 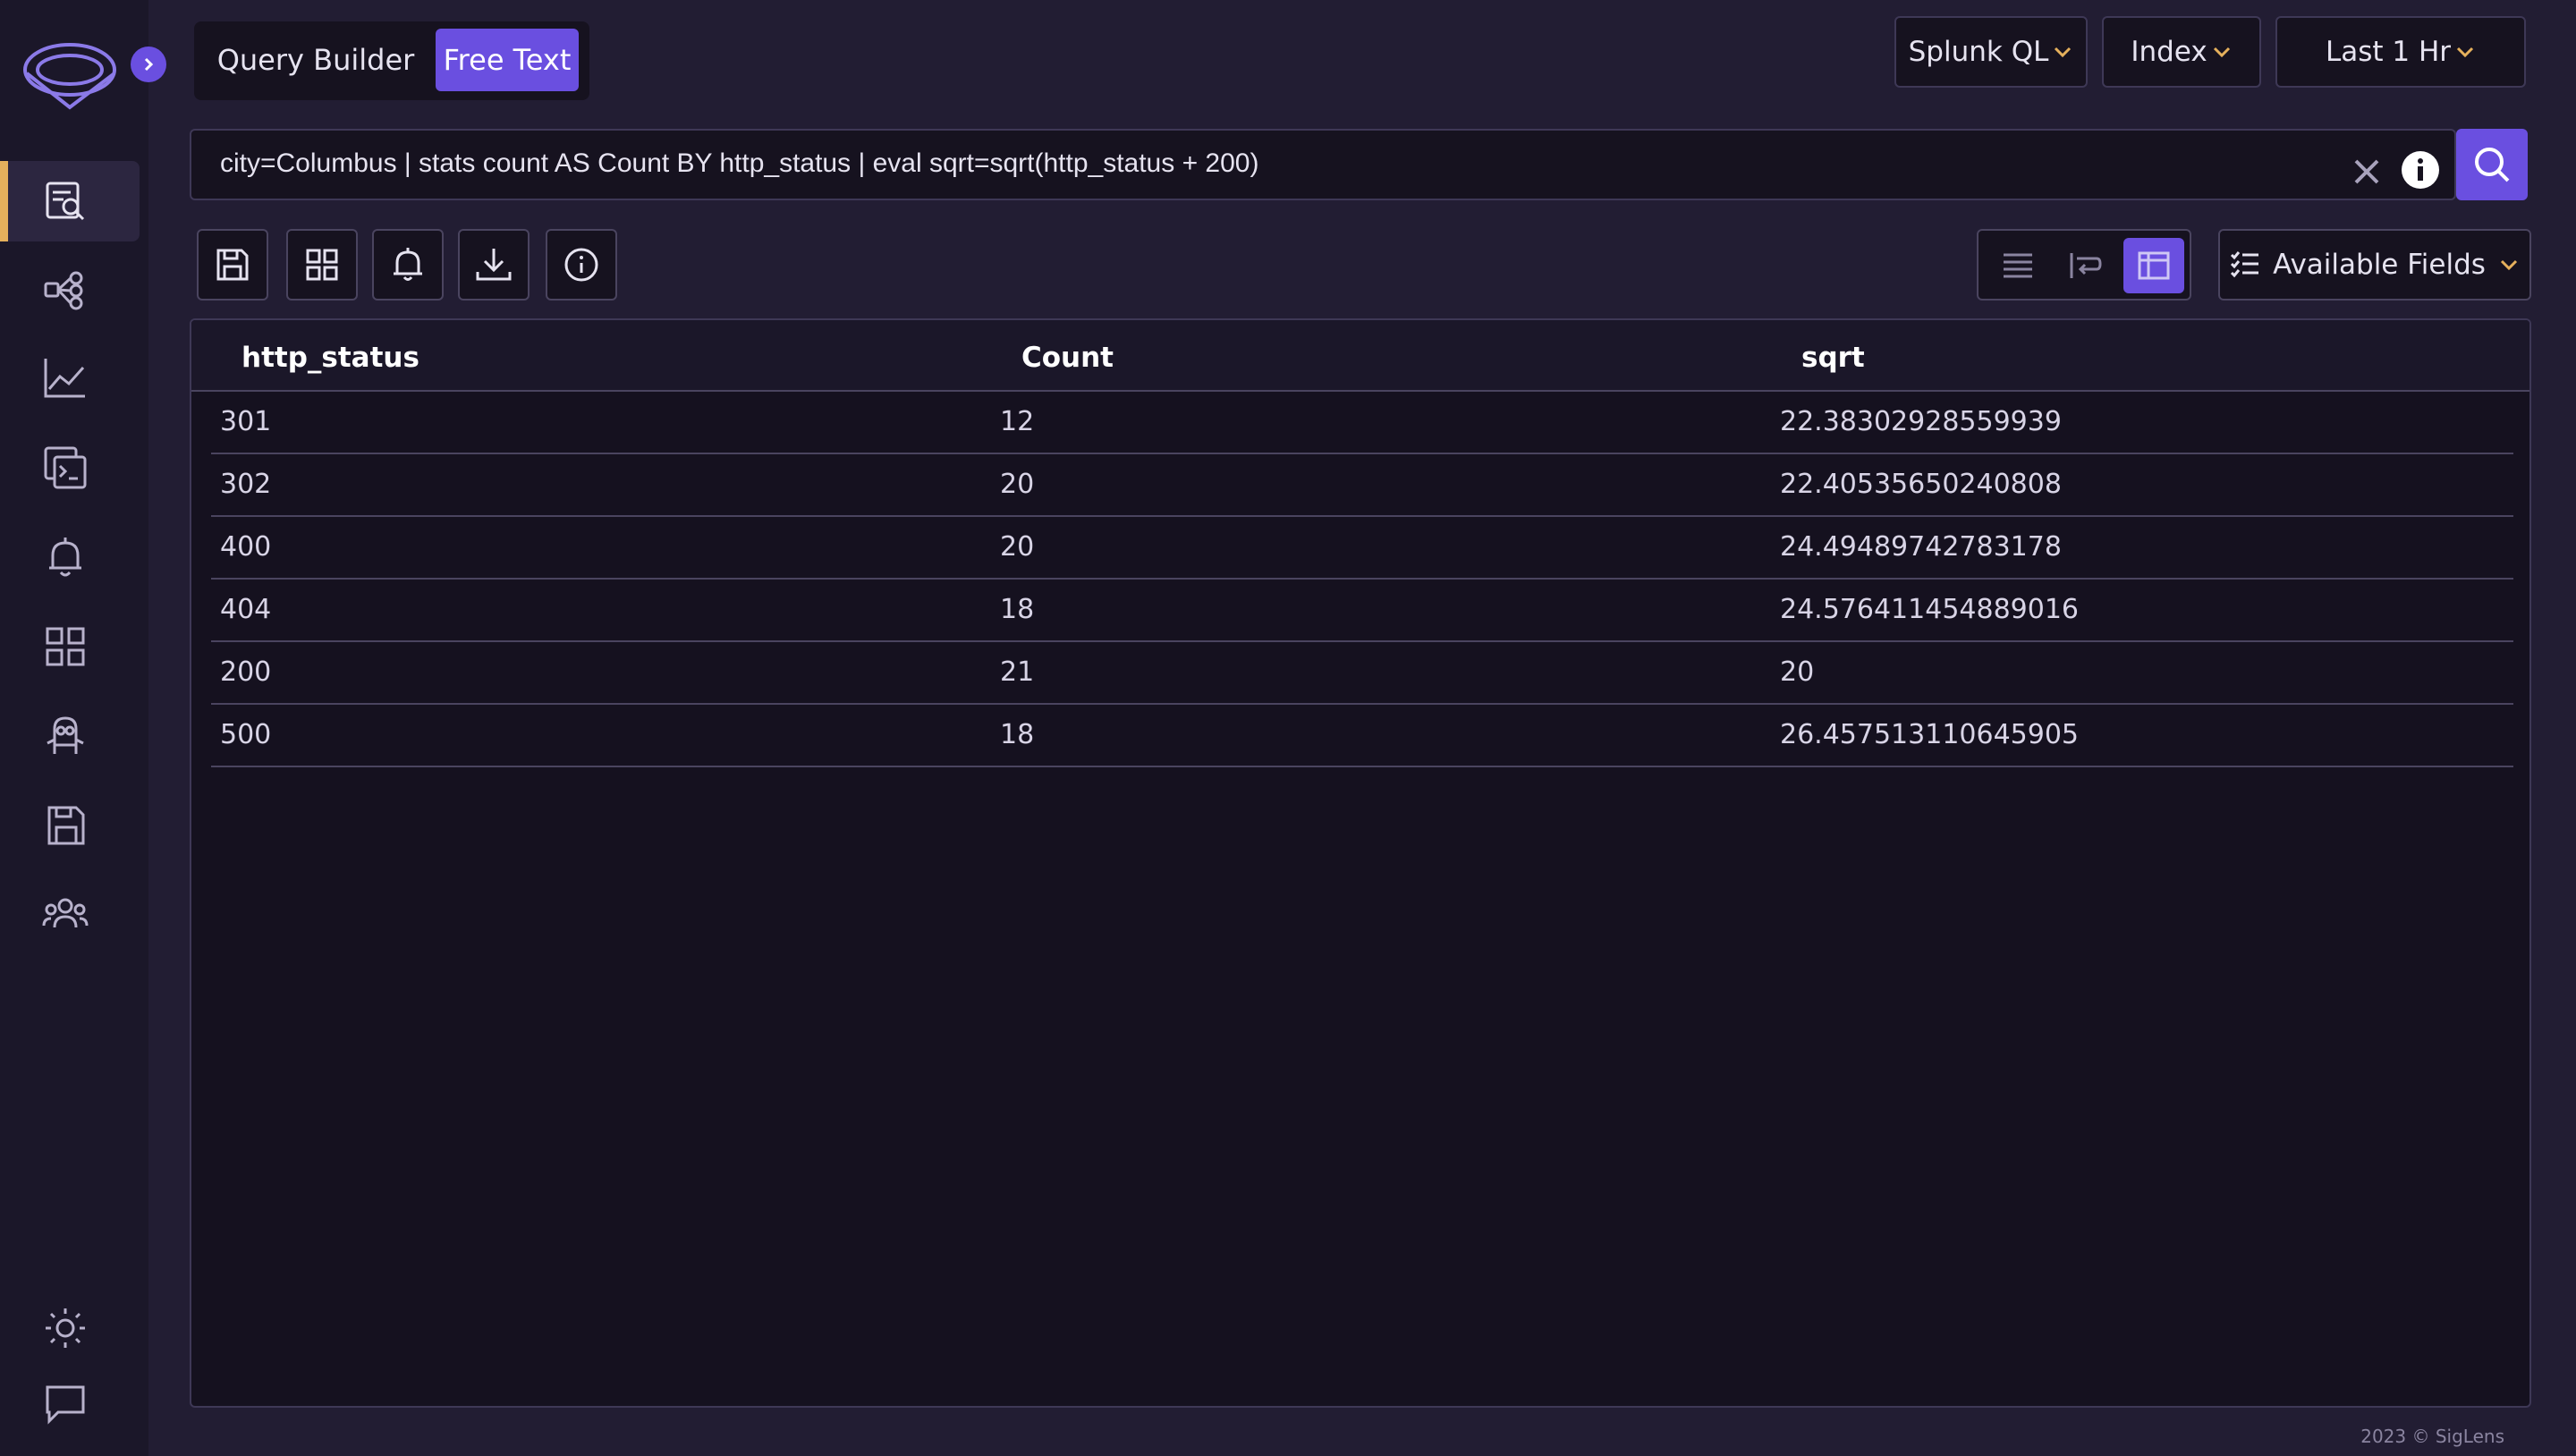 What do you see at coordinates (65, 1405) in the screenshot?
I see `chat-bubble-icon` at bounding box center [65, 1405].